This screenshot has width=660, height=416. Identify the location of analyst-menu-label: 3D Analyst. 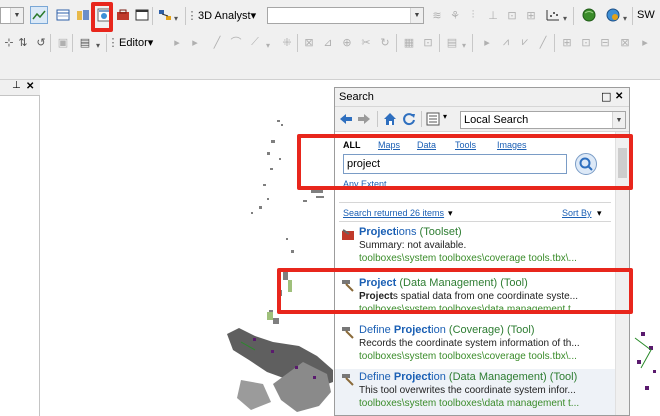
(224, 16).